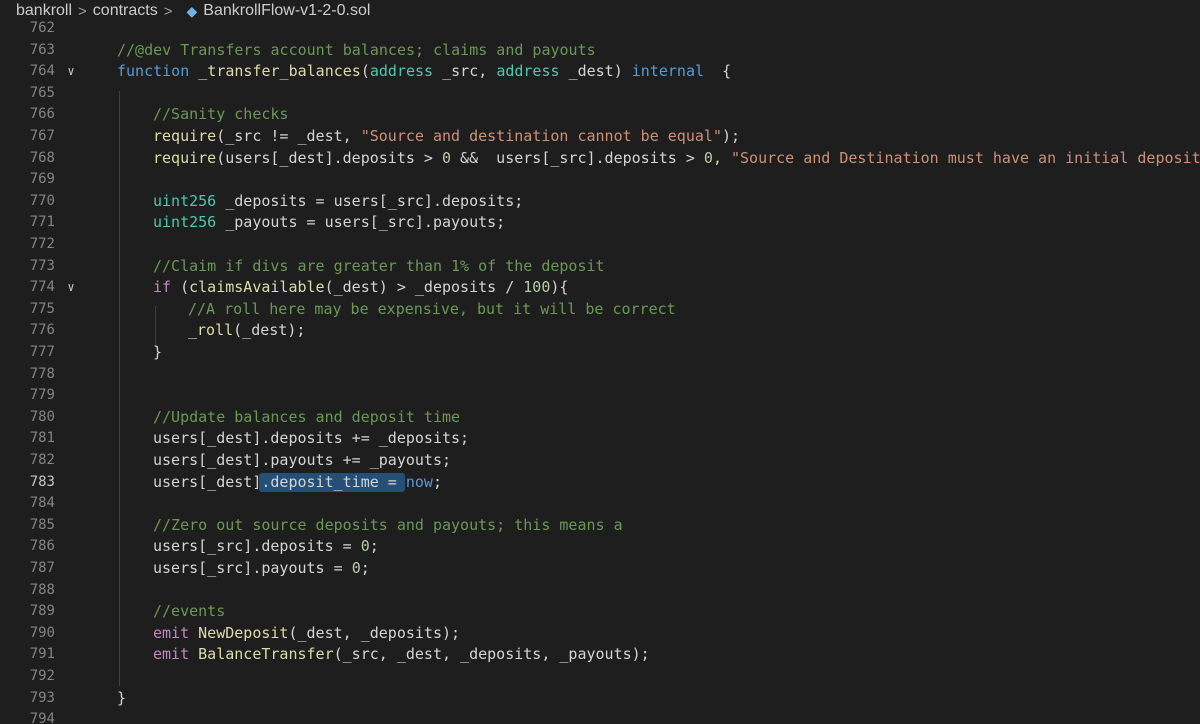 The height and width of the screenshot is (724, 1200). I want to click on code-text: emit NewDeposit(_dest, _deposits);, so click(306, 634).